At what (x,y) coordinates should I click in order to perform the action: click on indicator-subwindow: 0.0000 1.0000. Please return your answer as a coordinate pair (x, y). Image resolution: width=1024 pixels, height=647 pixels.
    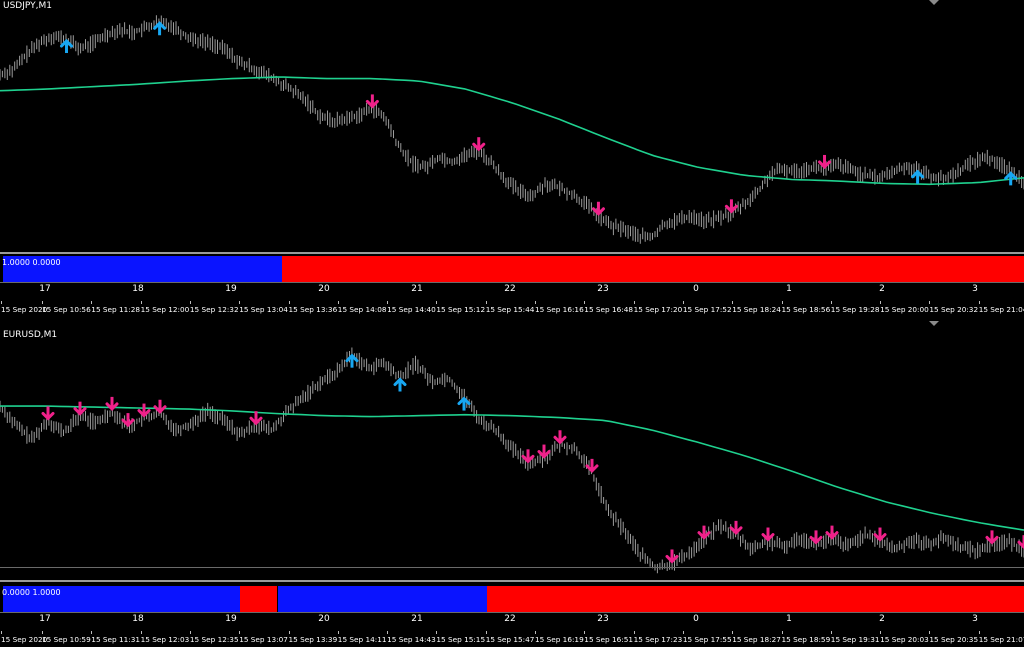
    Looking at the image, I should click on (512, 599).